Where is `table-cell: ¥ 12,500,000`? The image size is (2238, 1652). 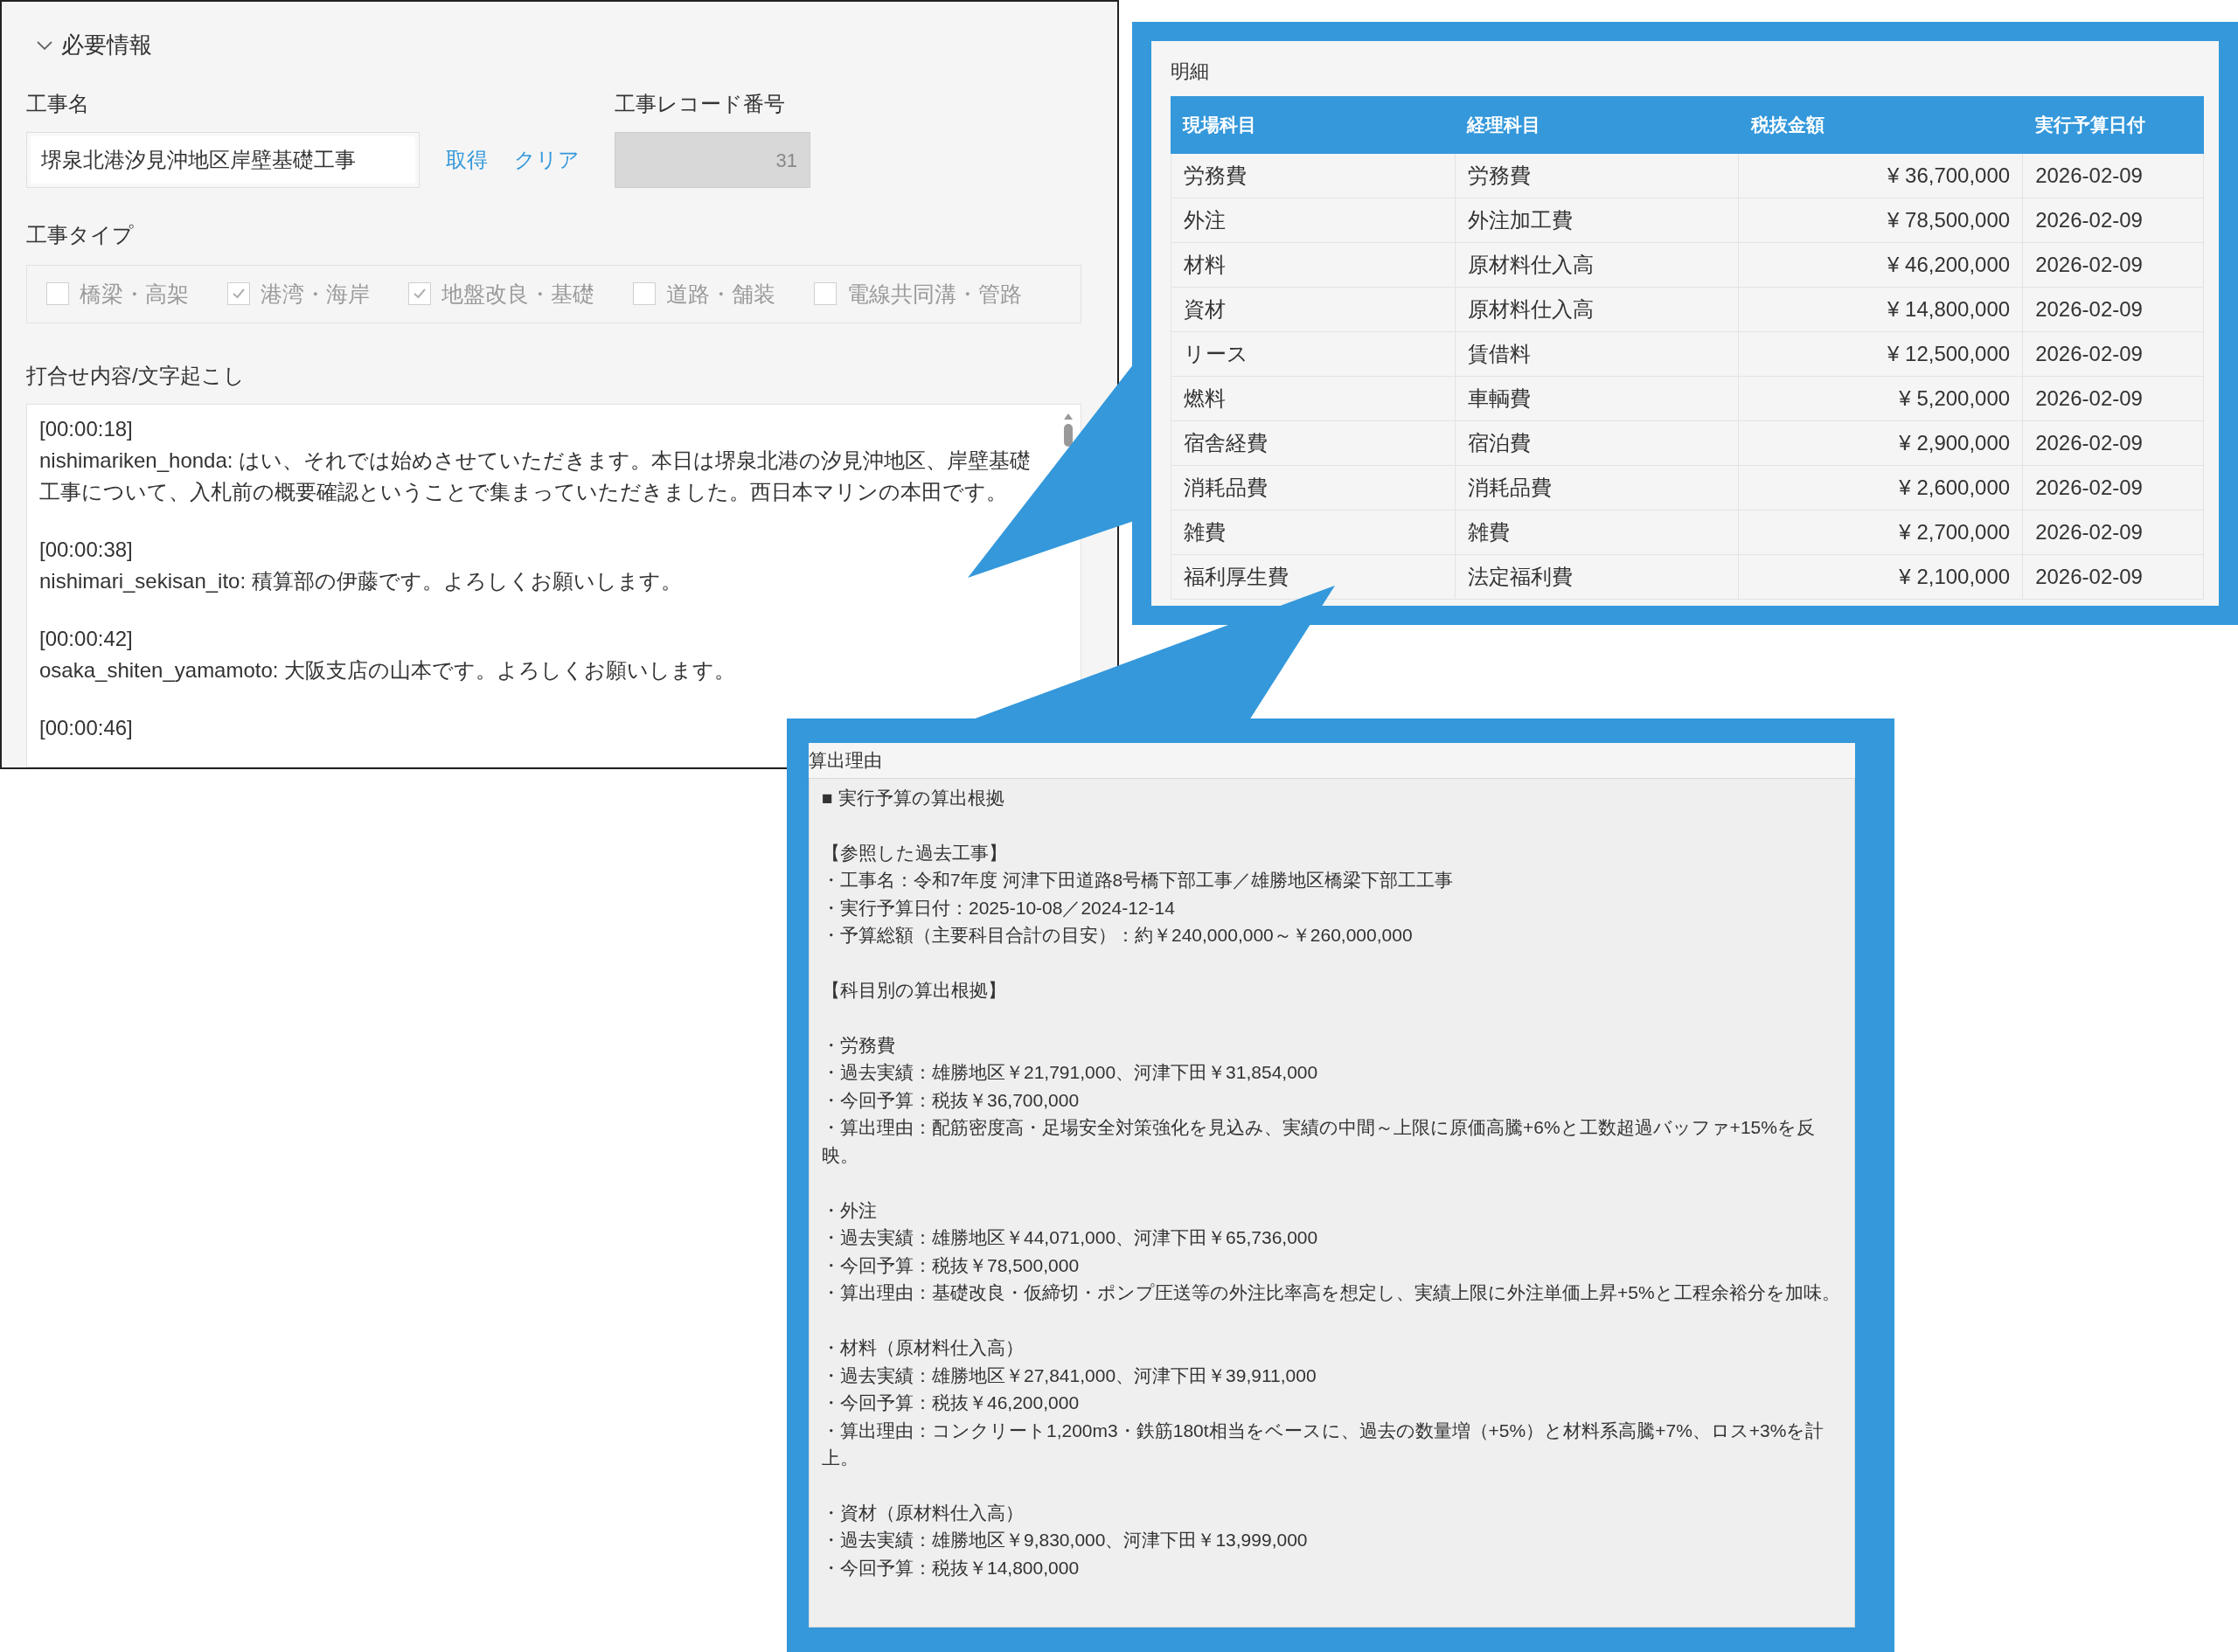
table-cell: ¥ 12,500,000 is located at coordinates (1881, 354).